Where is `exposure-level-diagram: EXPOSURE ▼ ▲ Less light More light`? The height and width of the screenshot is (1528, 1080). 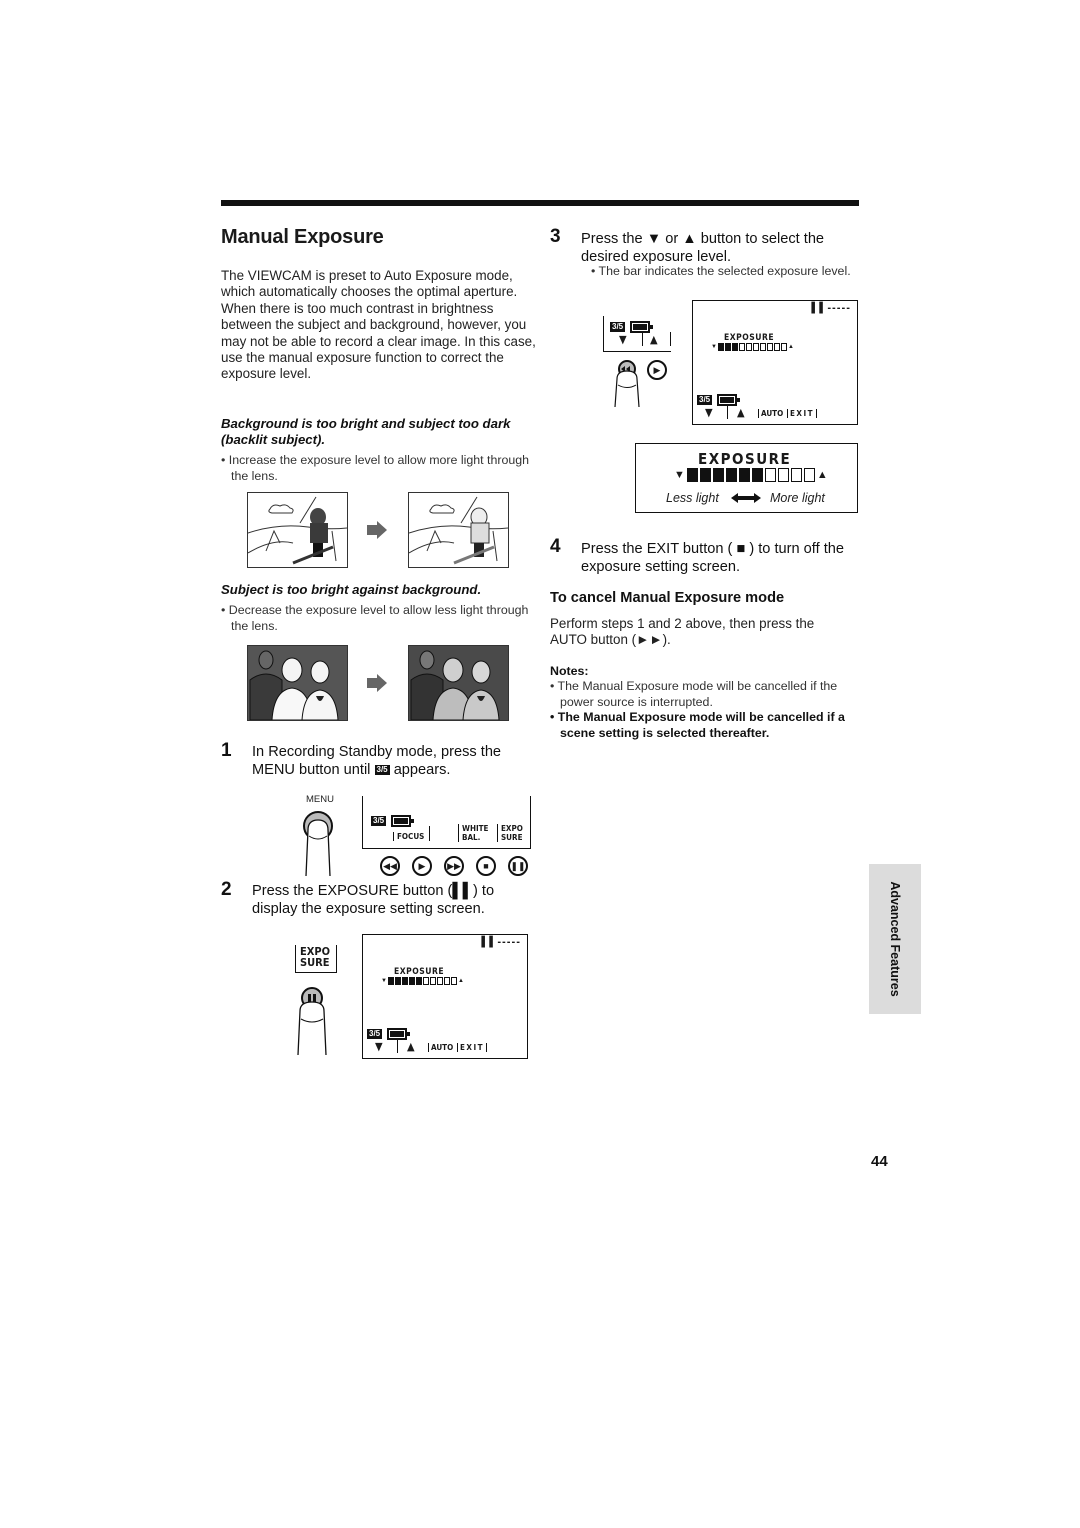 exposure-level-diagram: EXPOSURE ▼ ▲ Less light More light is located at coordinates (746, 478).